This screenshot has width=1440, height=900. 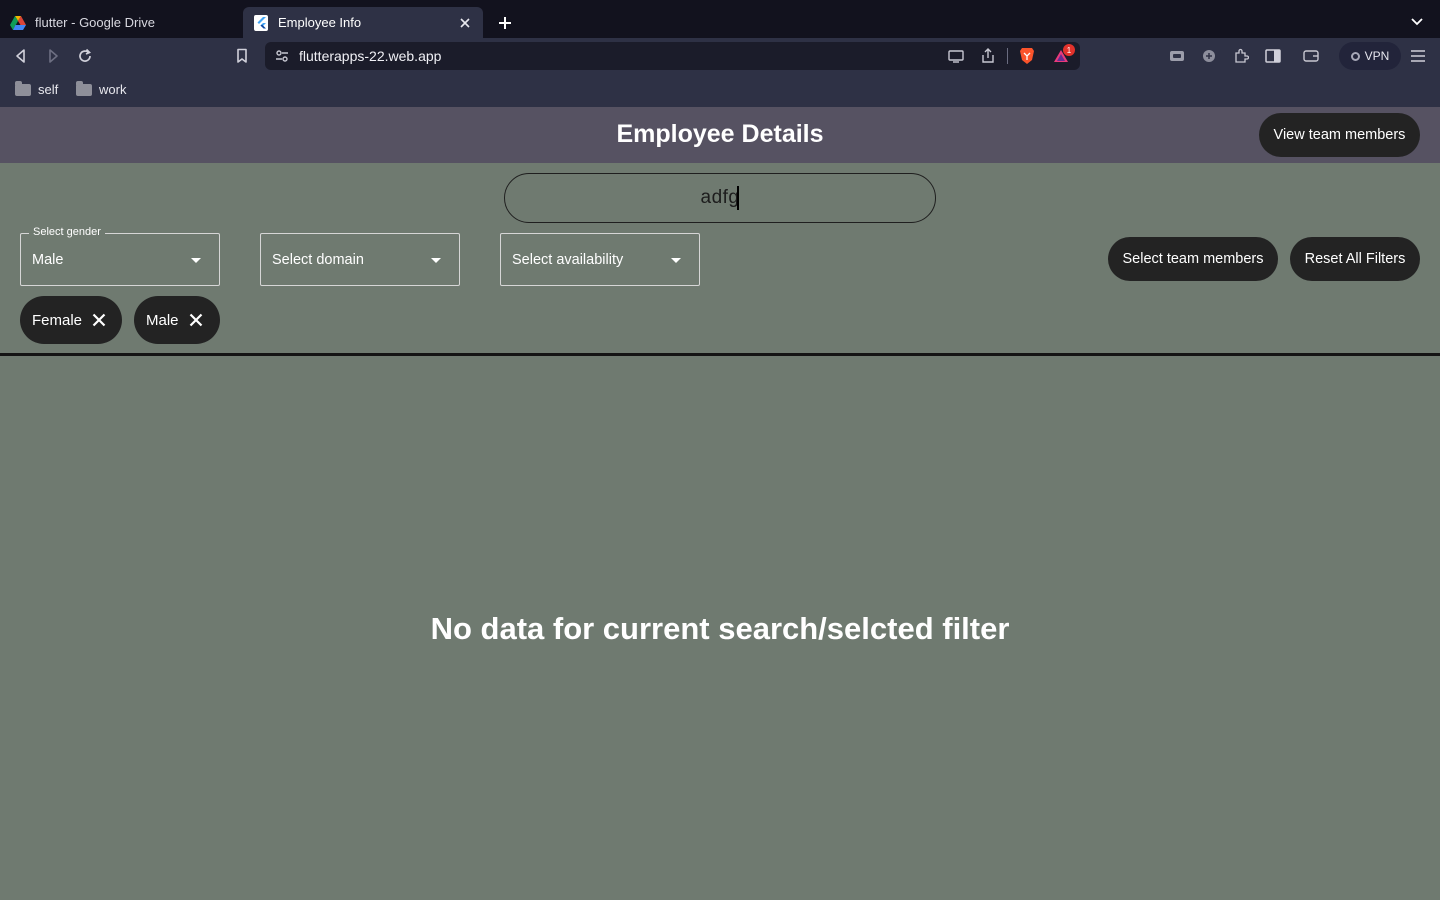 What do you see at coordinates (363, 22) in the screenshot?
I see `tab-employee-info: Employee Info` at bounding box center [363, 22].